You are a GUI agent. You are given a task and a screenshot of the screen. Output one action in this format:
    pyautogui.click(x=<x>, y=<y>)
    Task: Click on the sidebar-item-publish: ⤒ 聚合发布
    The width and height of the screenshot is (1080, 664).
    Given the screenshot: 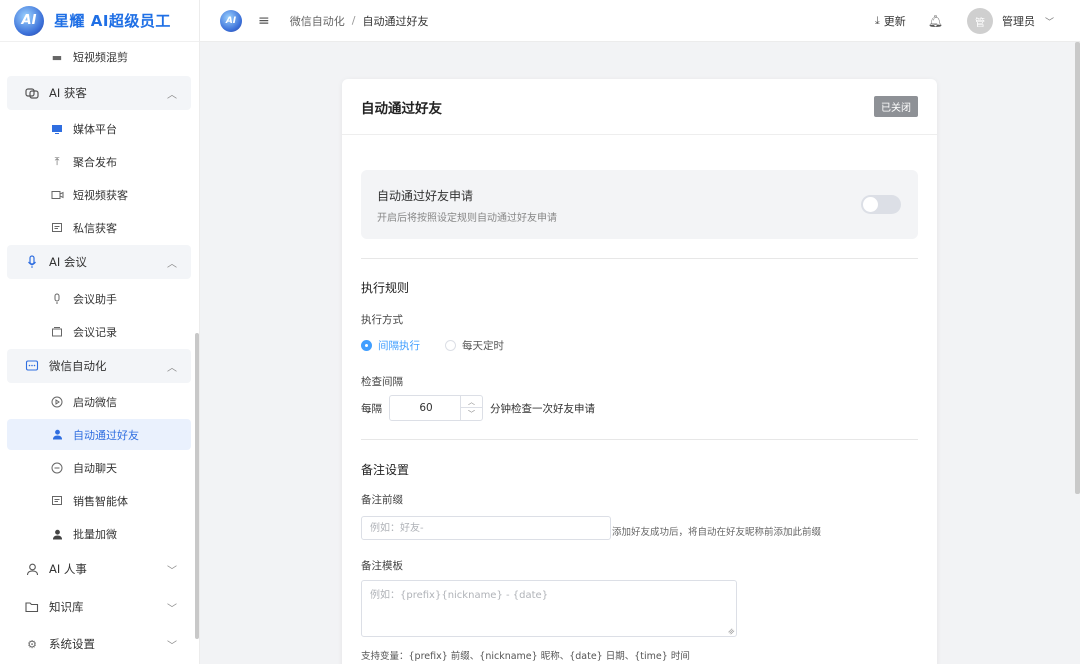 What is the action you would take?
    pyautogui.click(x=99, y=162)
    